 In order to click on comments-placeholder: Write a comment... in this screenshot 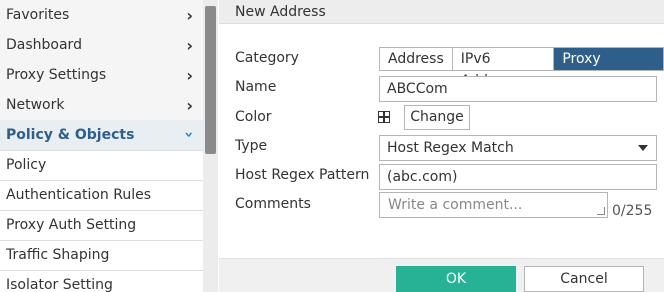, I will do `click(455, 205)`.